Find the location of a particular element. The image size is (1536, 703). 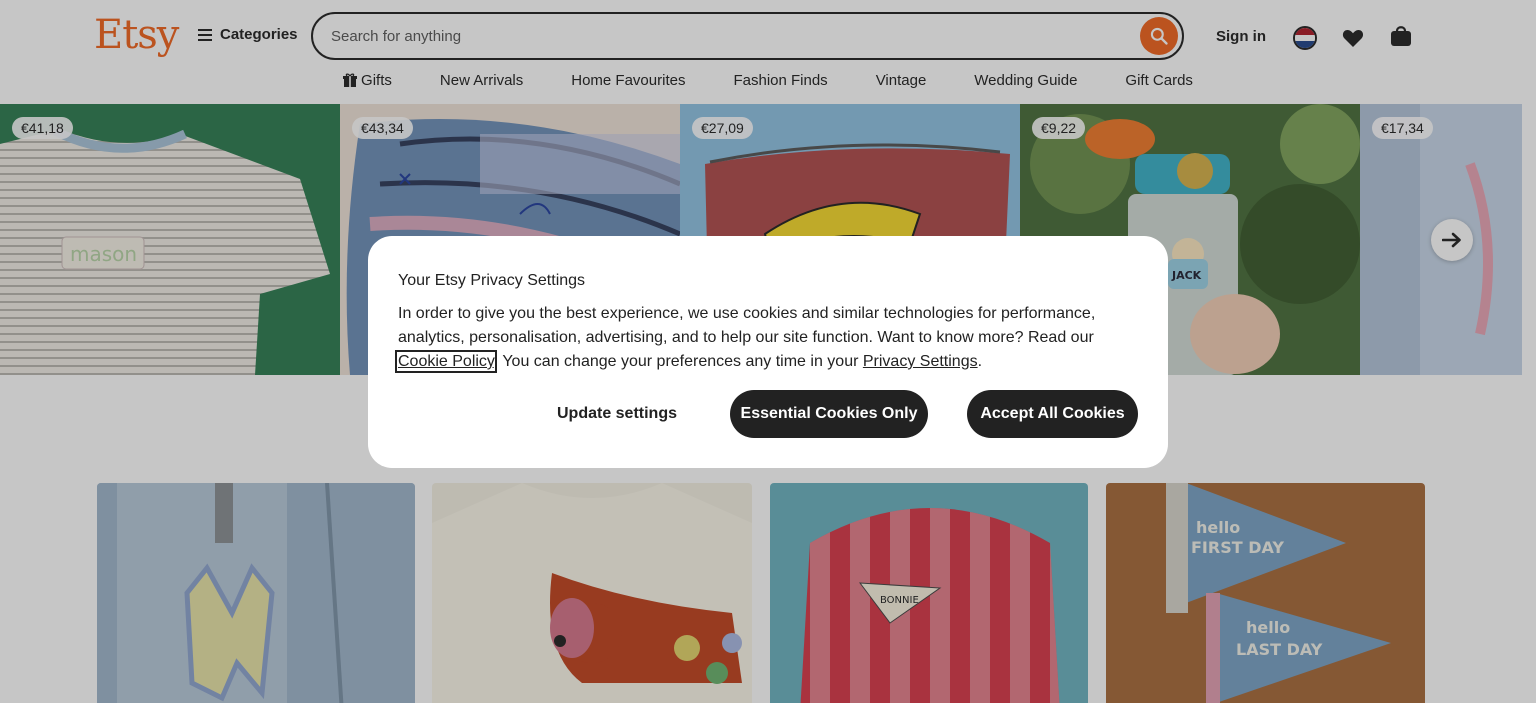

privacy-settings-link: Privacy Settings is located at coordinates (920, 361).